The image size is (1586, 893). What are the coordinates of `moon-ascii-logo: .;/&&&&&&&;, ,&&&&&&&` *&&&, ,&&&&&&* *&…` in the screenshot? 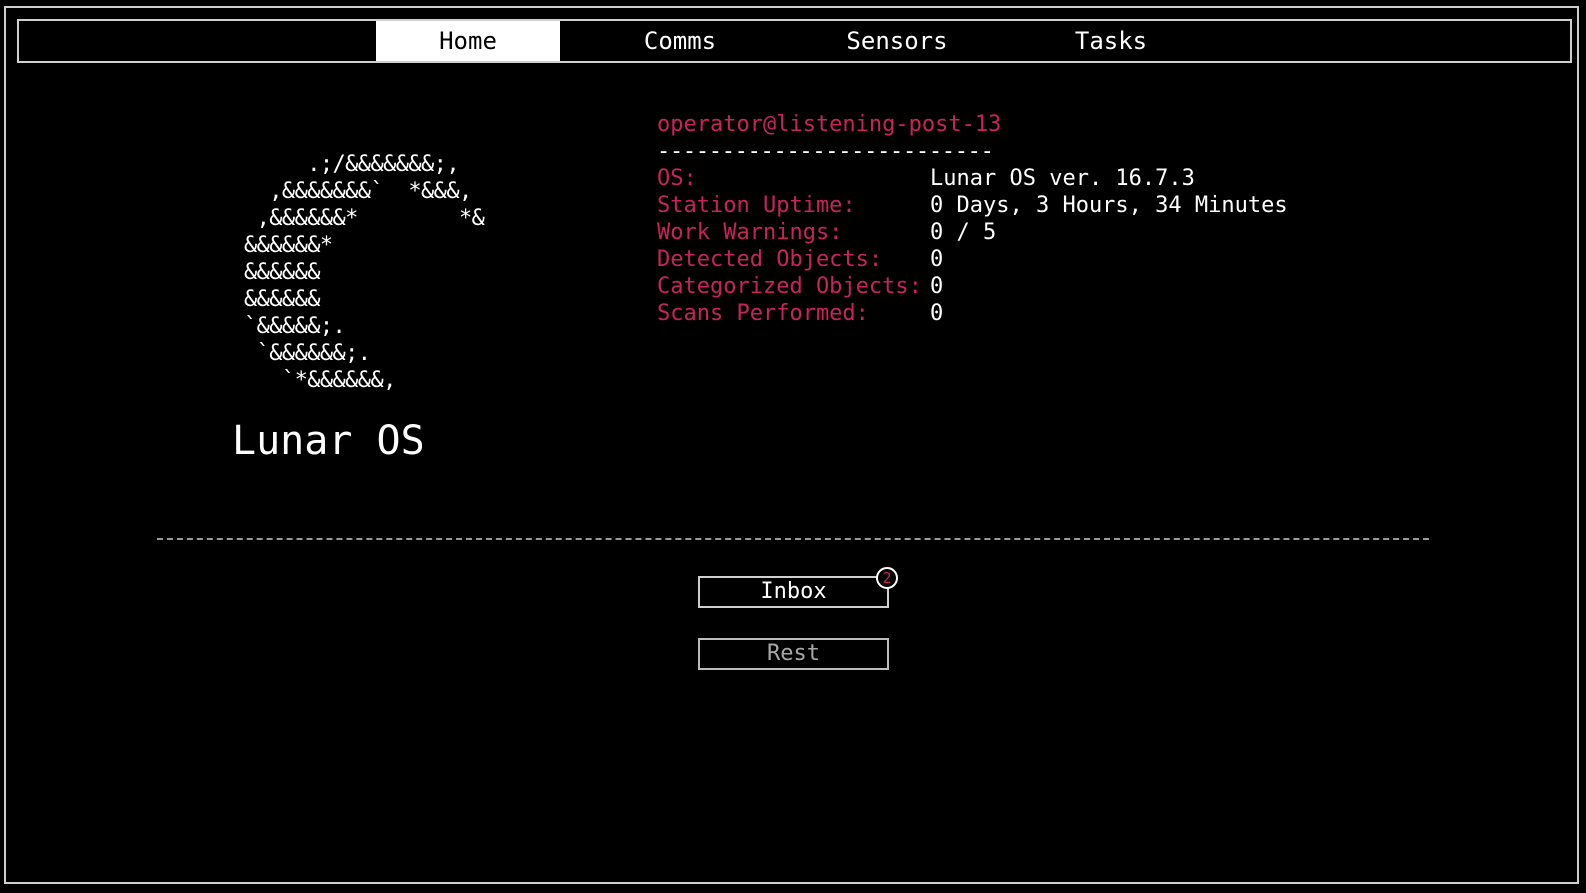 It's located at (364, 272).